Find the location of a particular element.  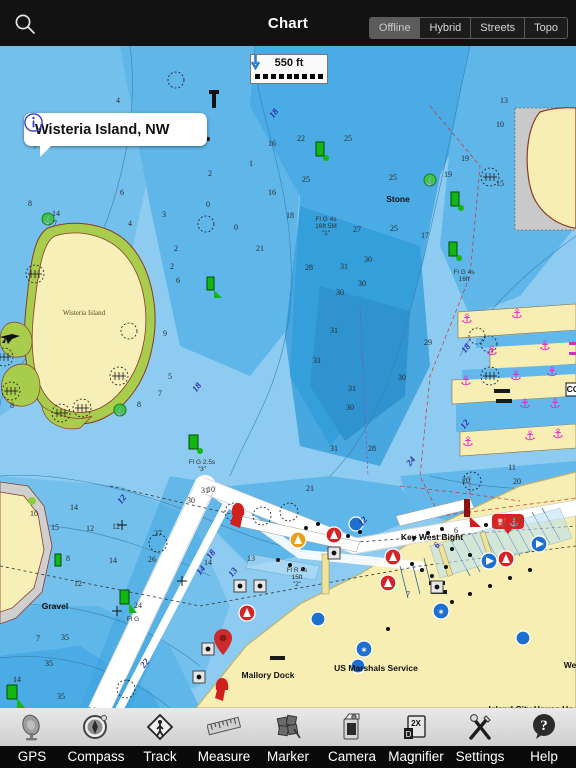

question-bubble-icon: ? is located at coordinates (544, 727).